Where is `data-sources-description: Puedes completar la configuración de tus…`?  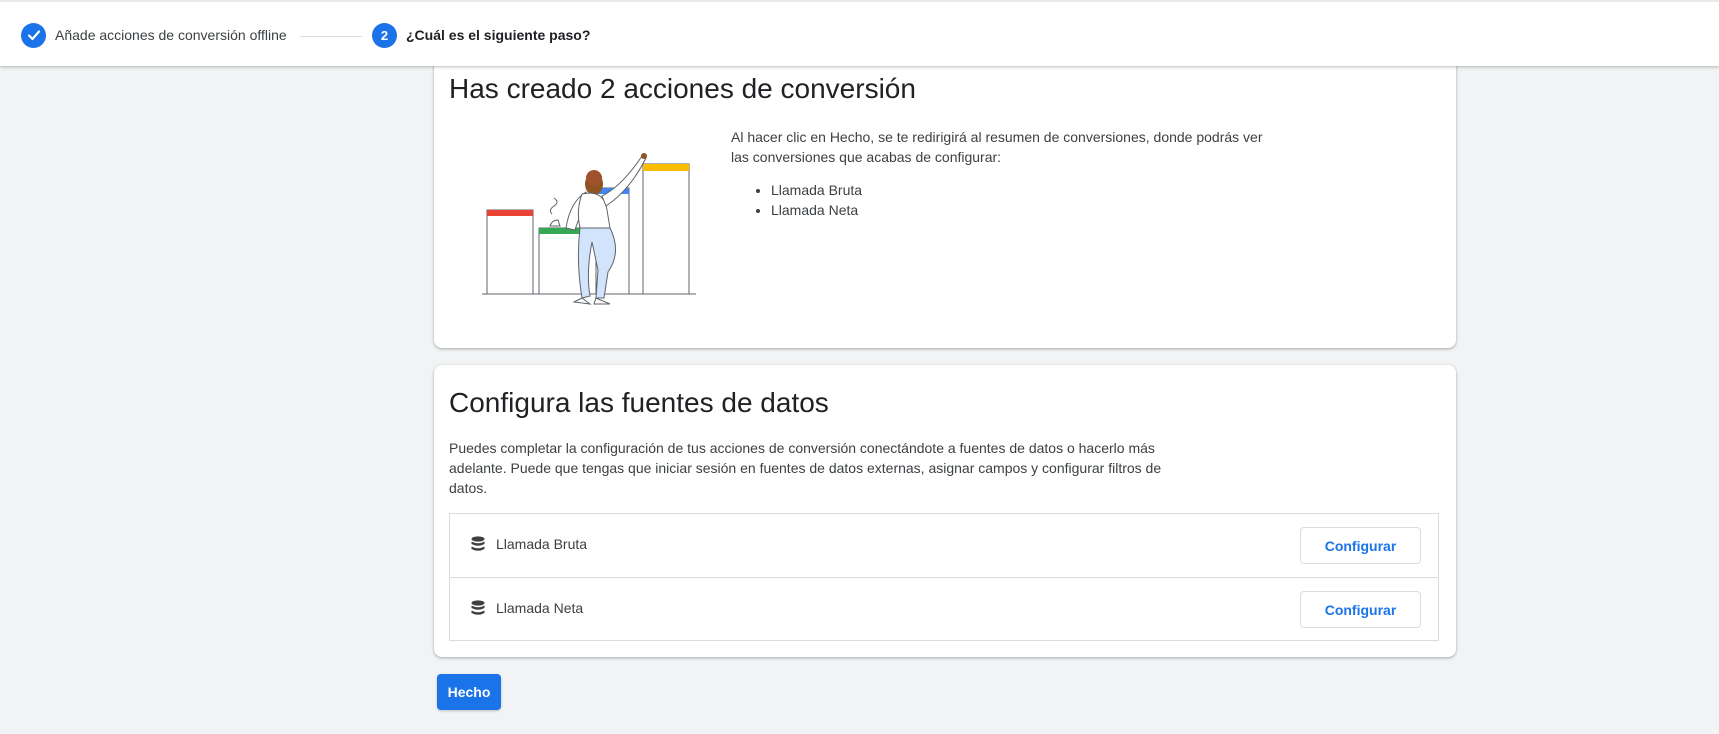 data-sources-description: Puedes completar la configuración de tus… is located at coordinates (805, 468).